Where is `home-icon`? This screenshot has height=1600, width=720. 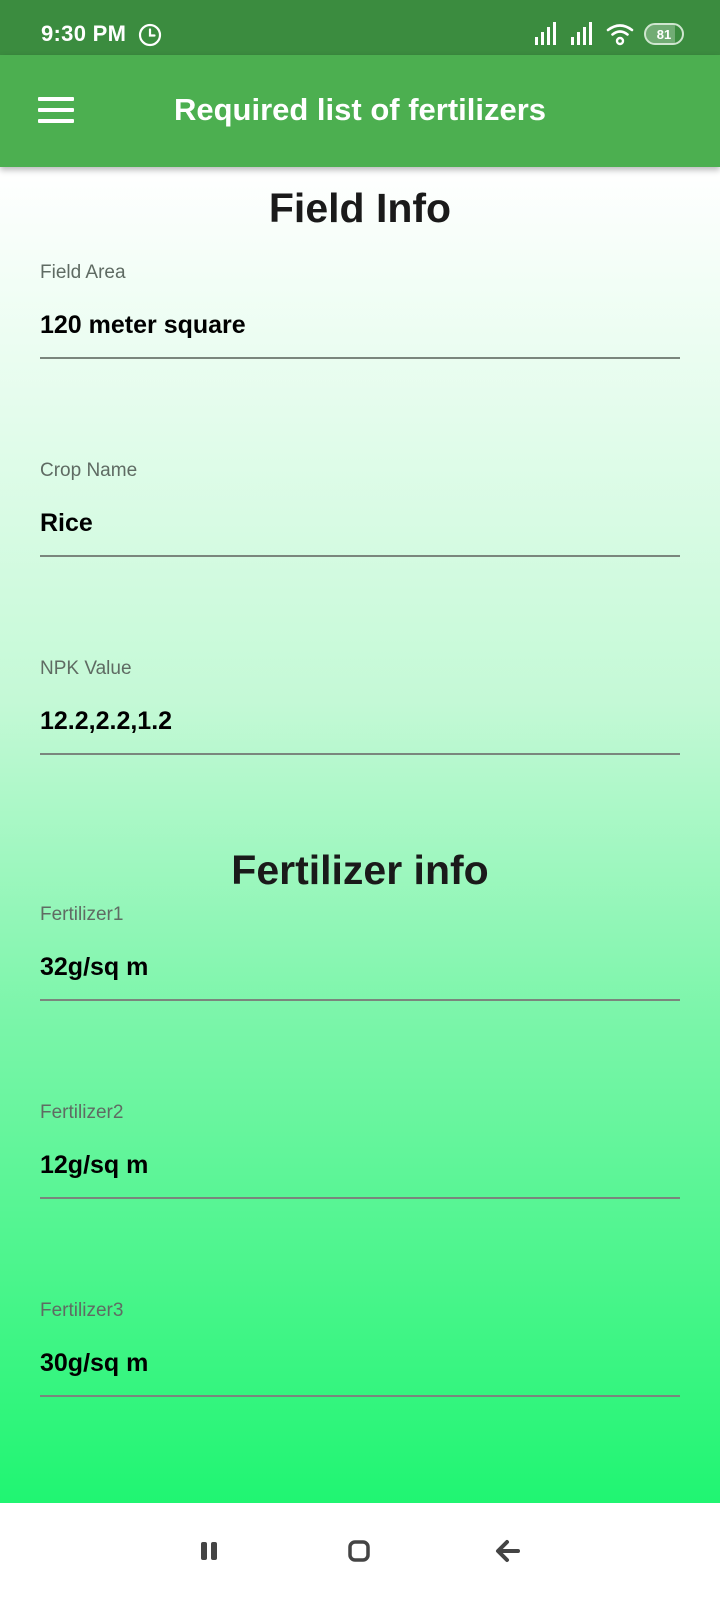 home-icon is located at coordinates (359, 1551).